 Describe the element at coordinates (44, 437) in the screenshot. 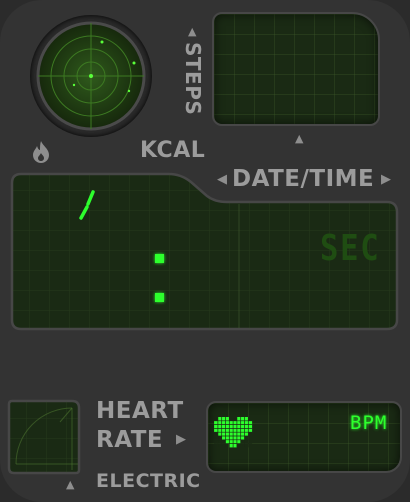

I see `electric-display` at that location.